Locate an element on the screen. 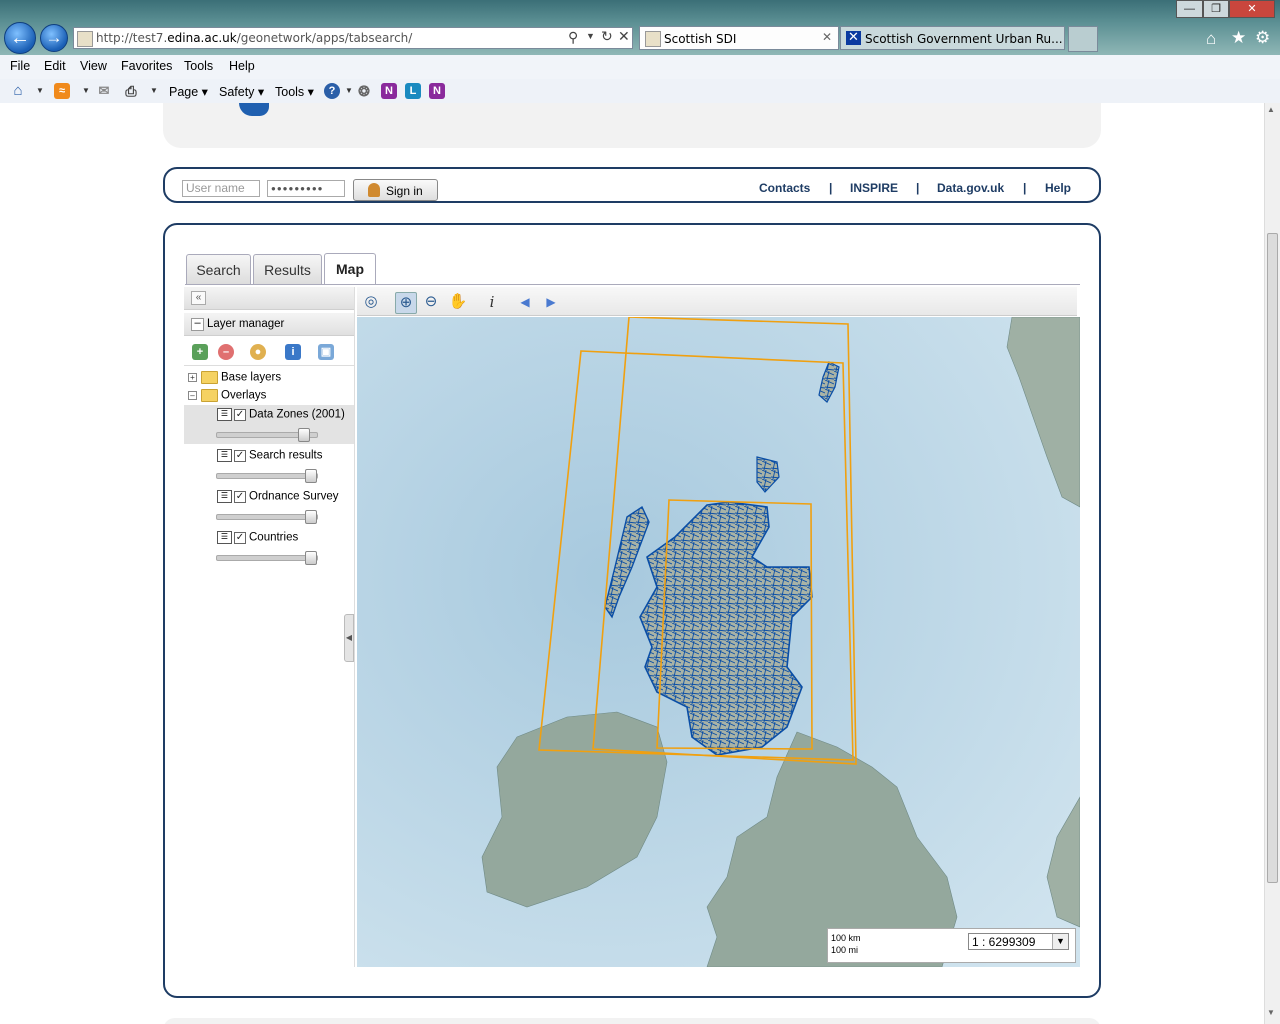  close-window-button: ✕ is located at coordinates (1252, 9).